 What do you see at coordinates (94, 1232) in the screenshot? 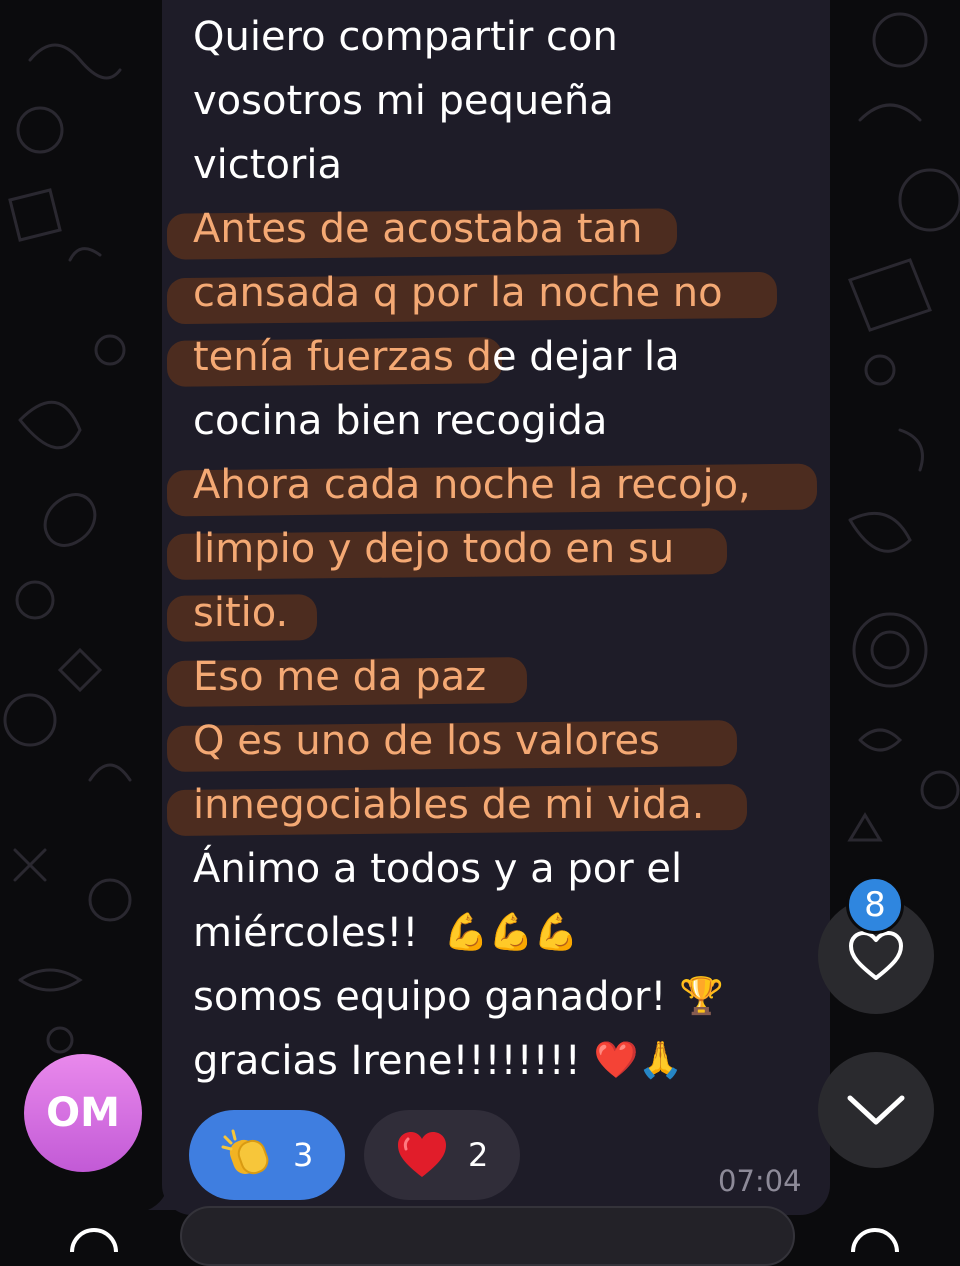
I see `attach-icon` at bounding box center [94, 1232].